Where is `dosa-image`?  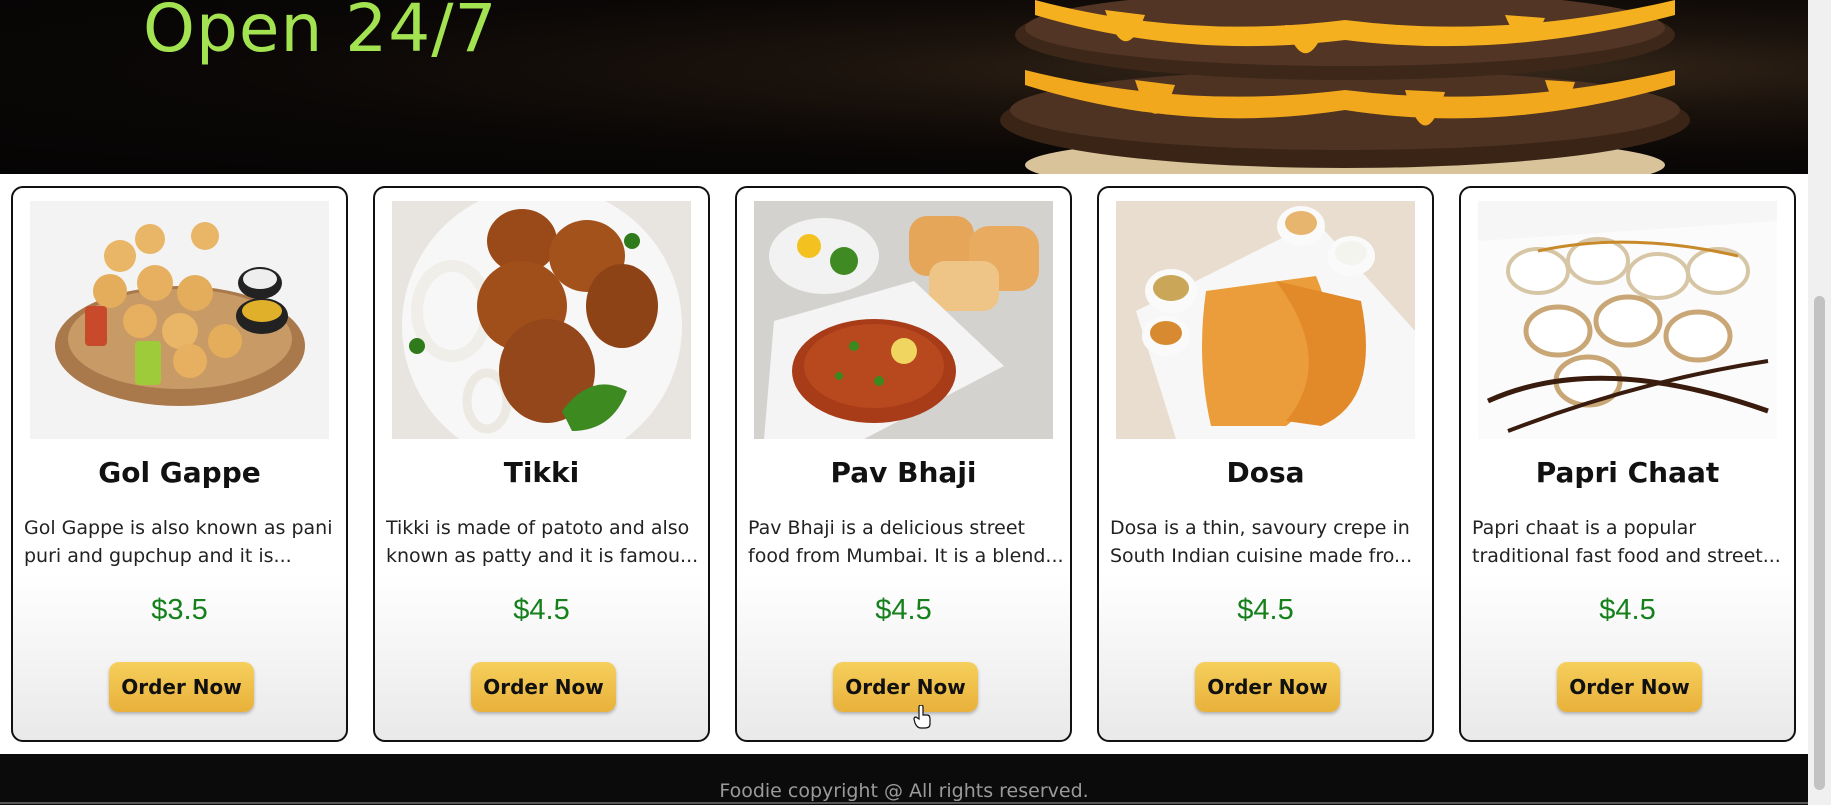 dosa-image is located at coordinates (1265, 320).